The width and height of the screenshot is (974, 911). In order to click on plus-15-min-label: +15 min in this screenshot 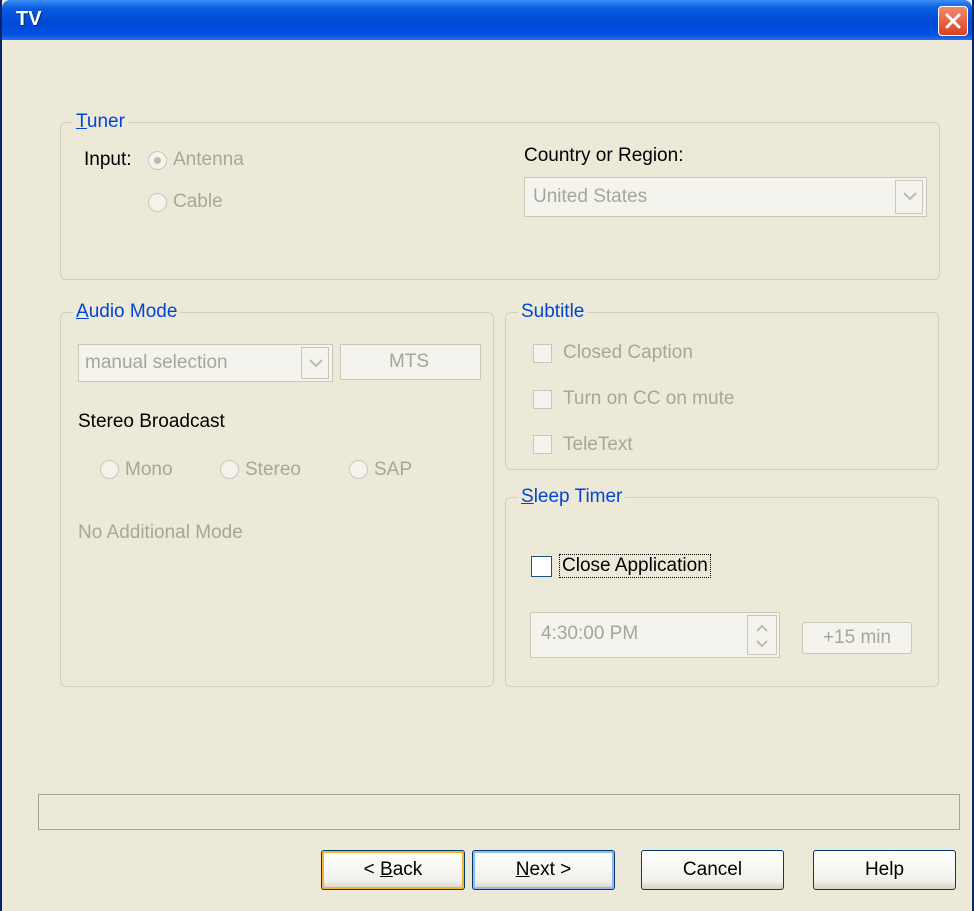, I will do `click(857, 637)`.